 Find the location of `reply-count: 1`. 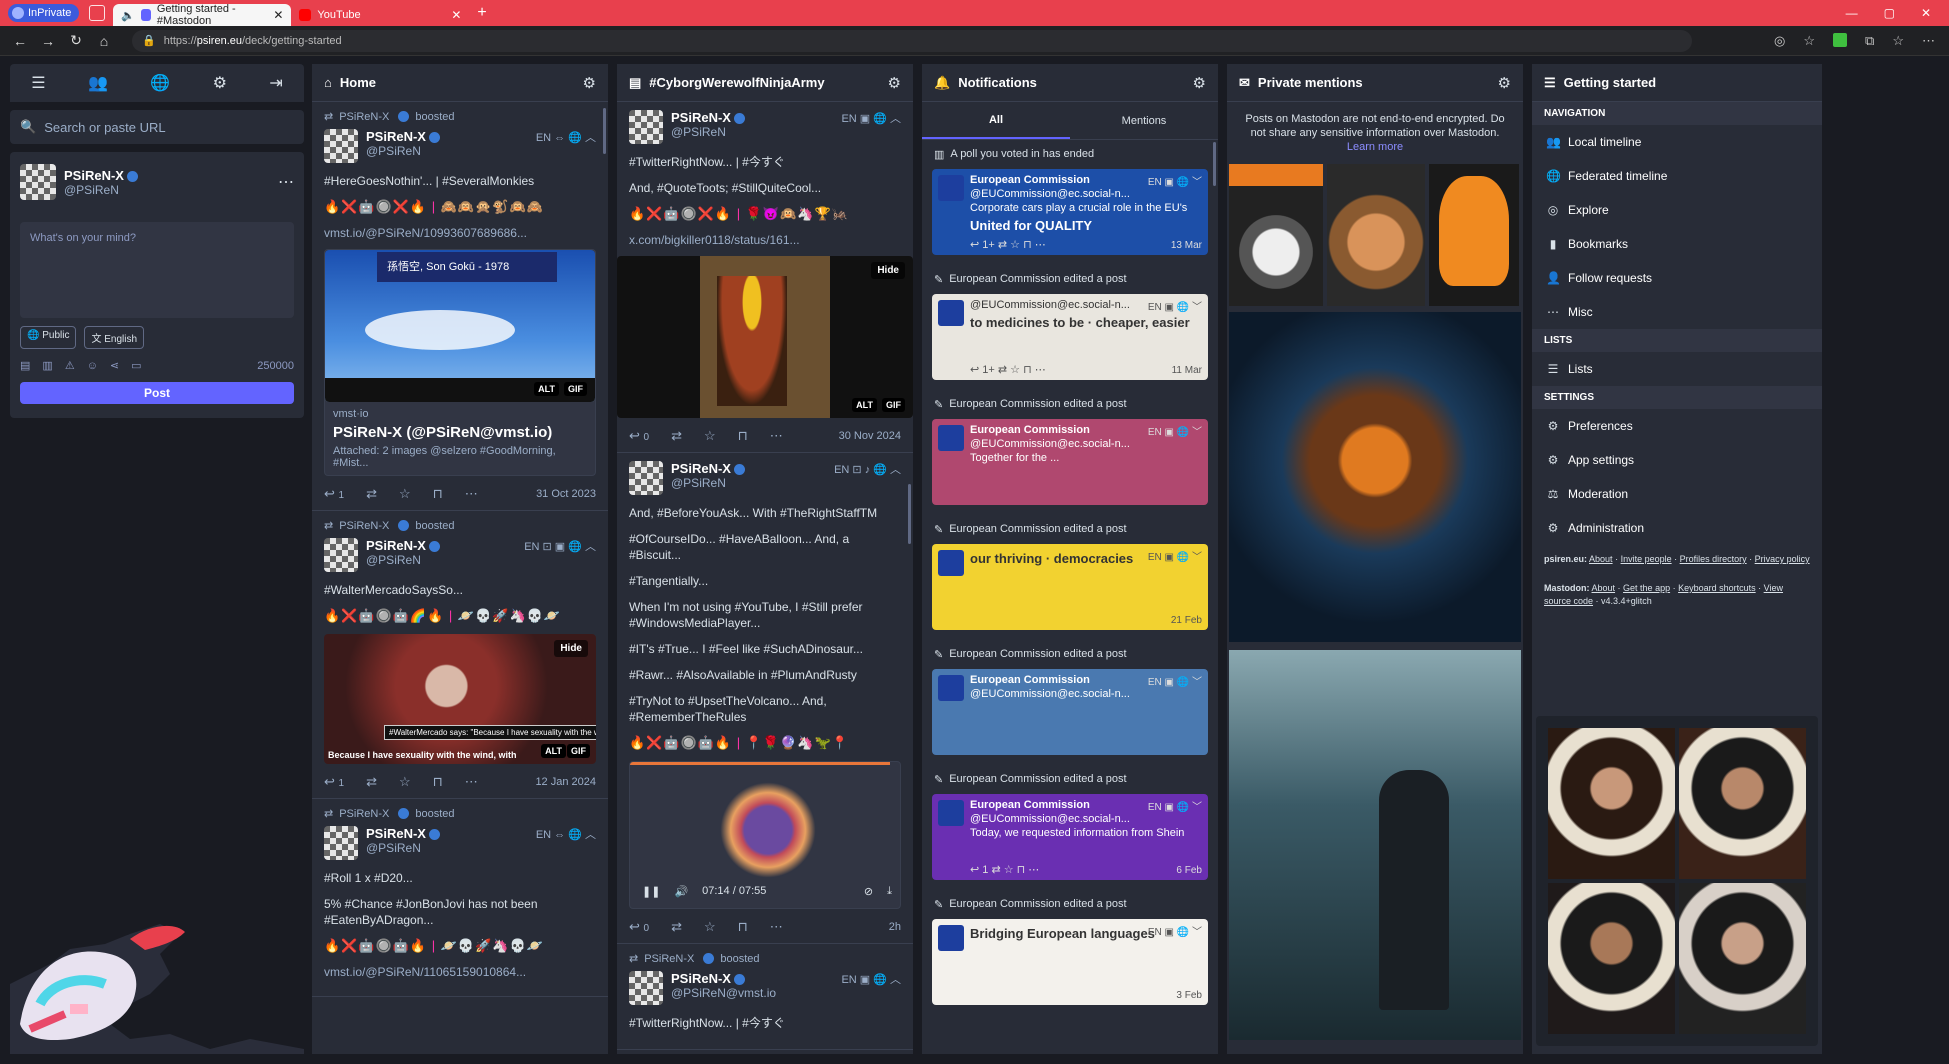

reply-count: 1 is located at coordinates (985, 870).